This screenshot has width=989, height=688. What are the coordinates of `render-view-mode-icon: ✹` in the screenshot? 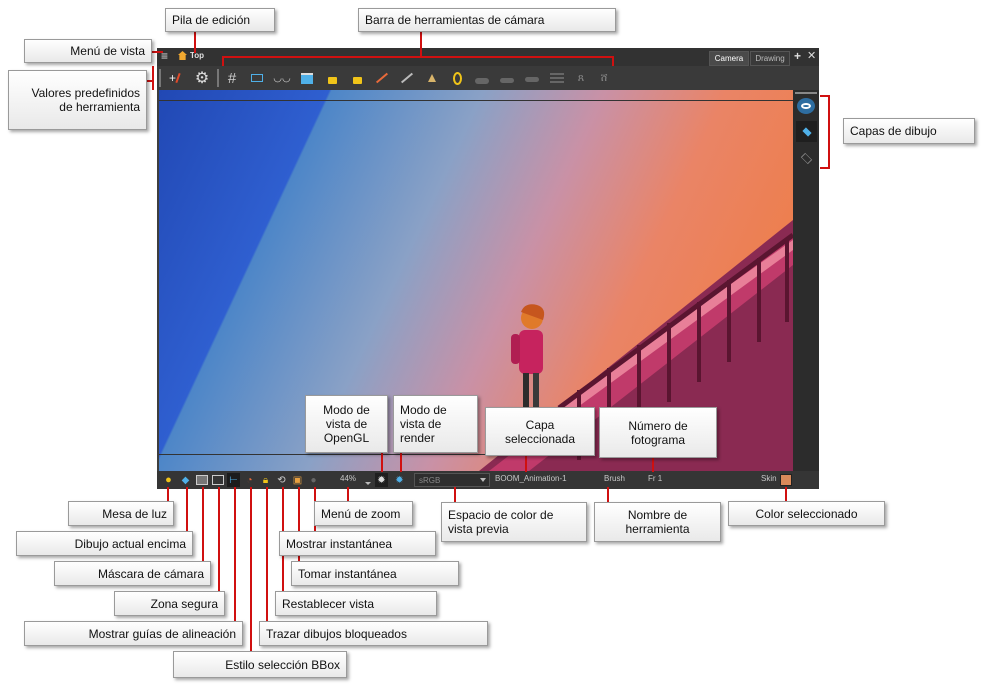 It's located at (399, 480).